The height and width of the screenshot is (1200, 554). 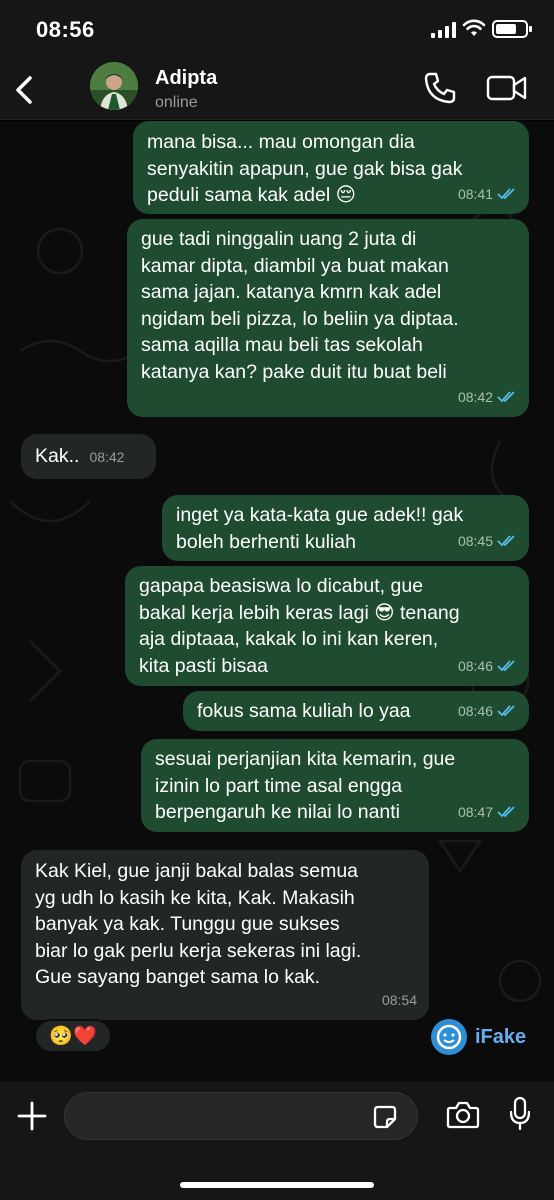 What do you see at coordinates (241, 1116) in the screenshot?
I see `message-input` at bounding box center [241, 1116].